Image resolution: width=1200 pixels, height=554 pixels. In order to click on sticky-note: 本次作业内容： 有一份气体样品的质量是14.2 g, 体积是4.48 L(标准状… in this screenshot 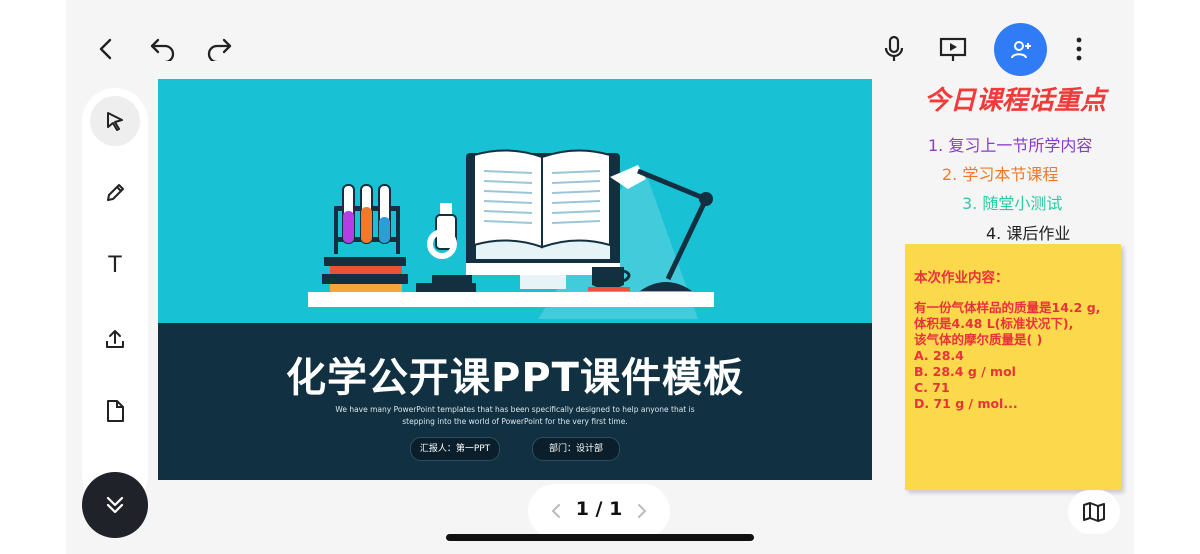, I will do `click(1013, 367)`.